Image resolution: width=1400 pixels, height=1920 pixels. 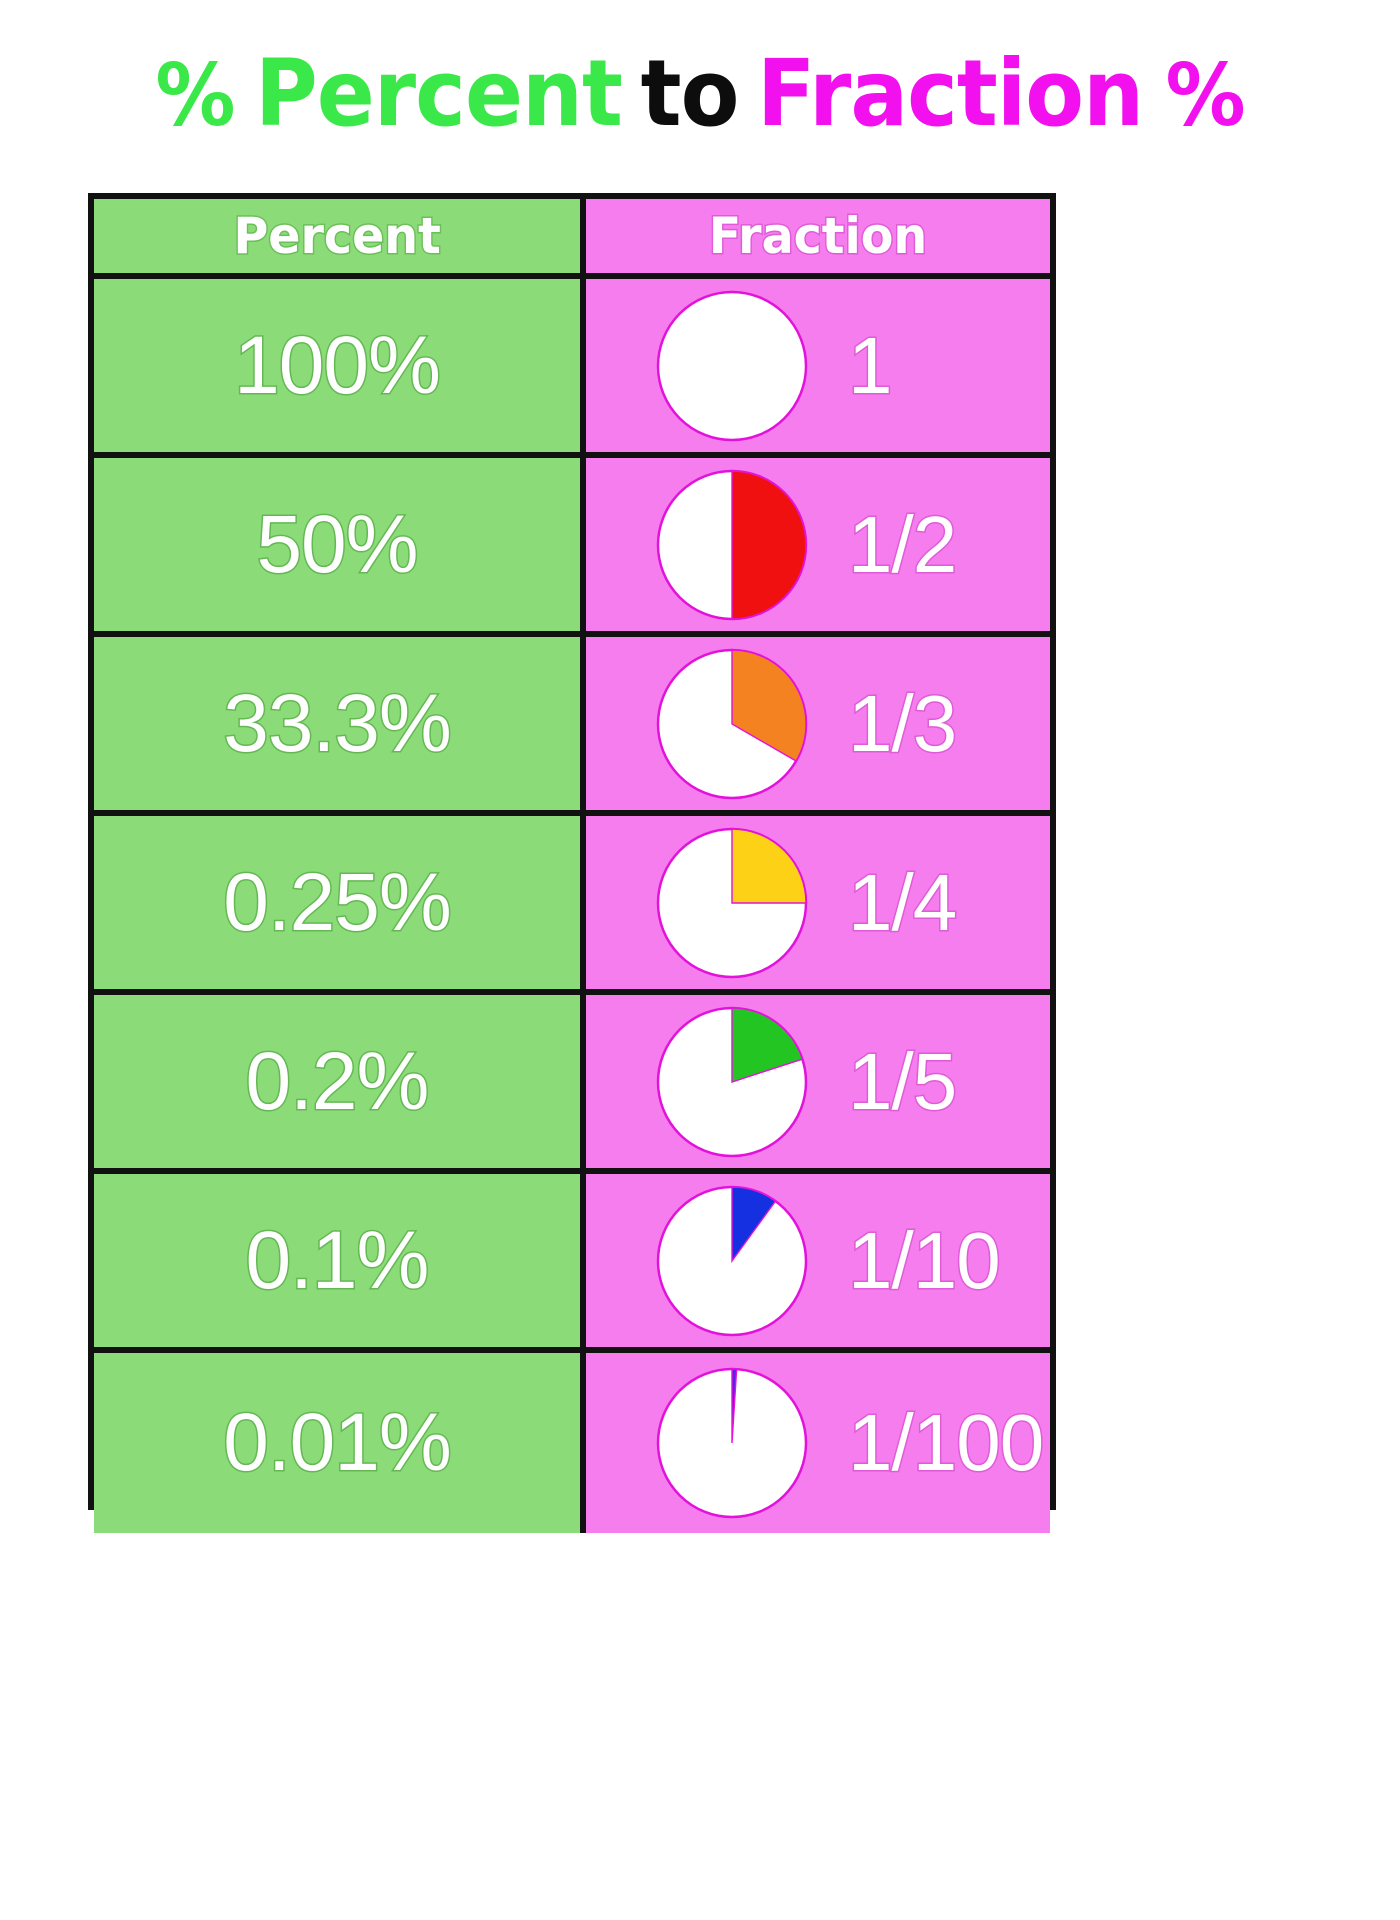 I want to click on pie-chart-full-white, so click(x=732, y=366).